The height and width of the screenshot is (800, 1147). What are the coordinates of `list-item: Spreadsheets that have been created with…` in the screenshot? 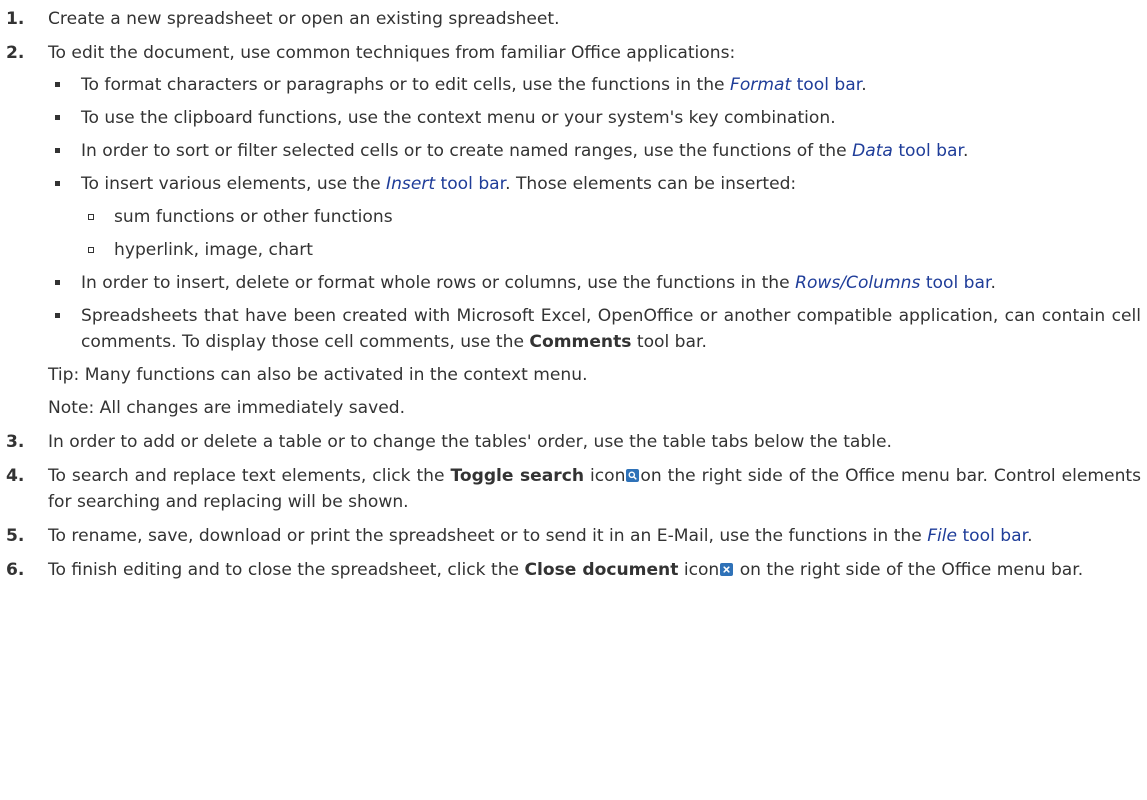 It's located at (594, 329).